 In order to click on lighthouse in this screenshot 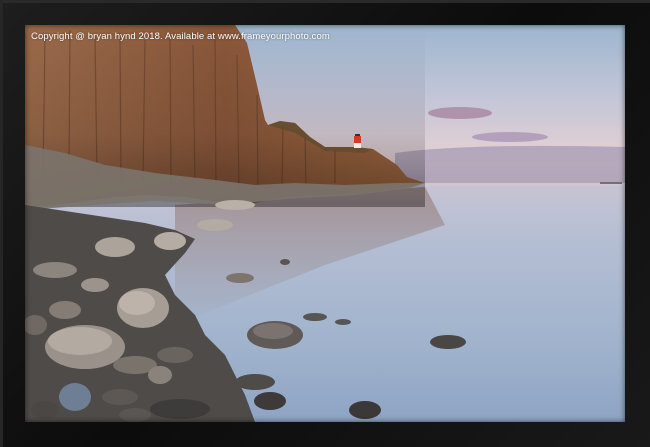, I will do `click(357, 141)`.